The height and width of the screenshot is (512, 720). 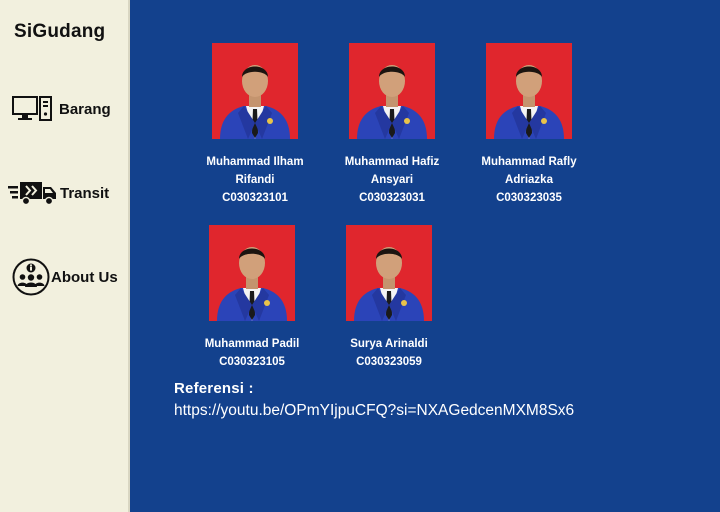 What do you see at coordinates (529, 171) in the screenshot?
I see `member-name: Muhammad Rafly Adriazka` at bounding box center [529, 171].